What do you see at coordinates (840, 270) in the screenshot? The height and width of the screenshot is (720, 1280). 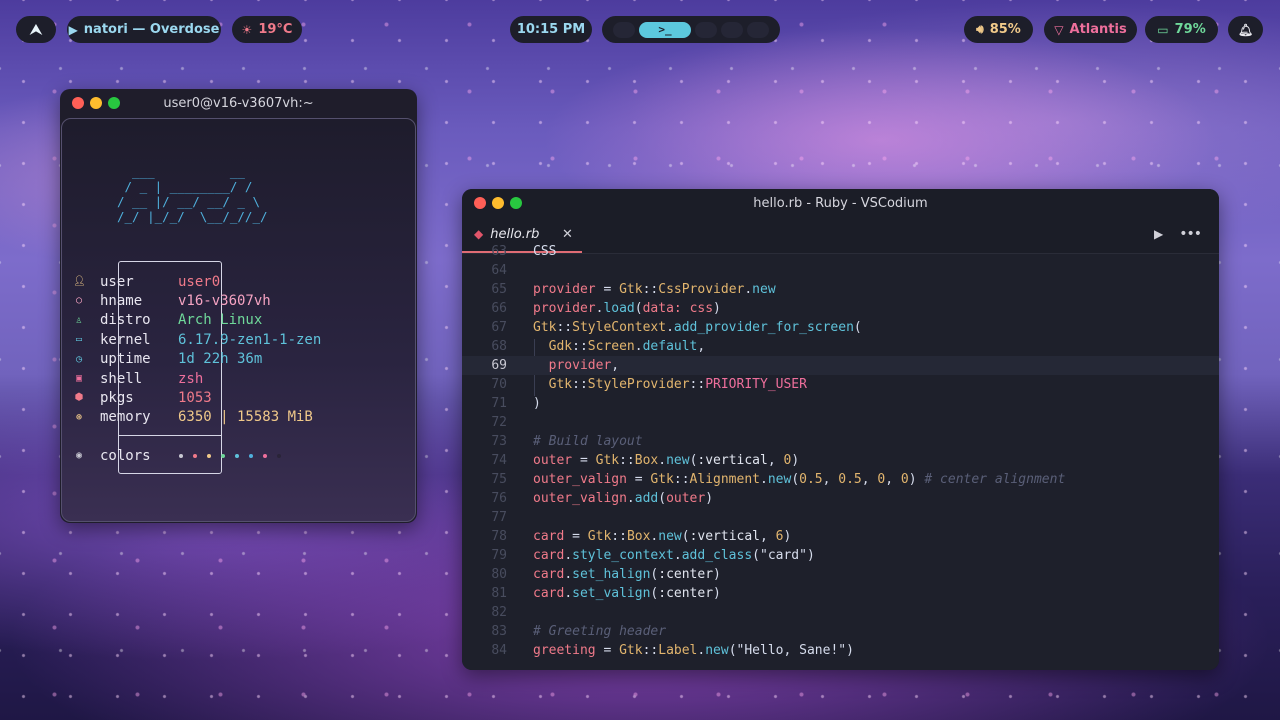 I see `code-line: 64` at bounding box center [840, 270].